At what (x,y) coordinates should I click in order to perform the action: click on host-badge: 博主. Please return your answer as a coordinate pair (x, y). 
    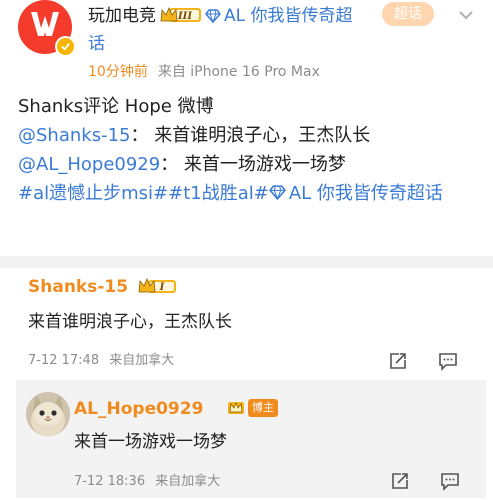
    Looking at the image, I should click on (263, 408).